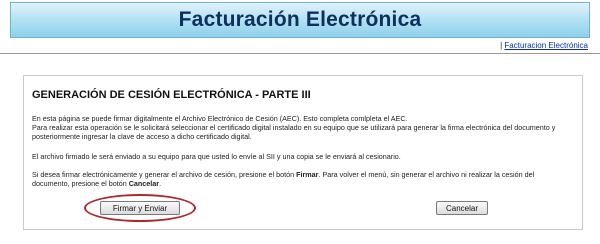 The image size is (600, 244). What do you see at coordinates (300, 53) in the screenshot?
I see `header-divider` at bounding box center [300, 53].